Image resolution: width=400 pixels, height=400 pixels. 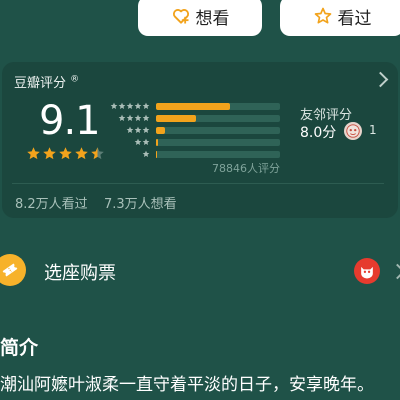 I want to click on cat-logo-icon, so click(x=367, y=271).